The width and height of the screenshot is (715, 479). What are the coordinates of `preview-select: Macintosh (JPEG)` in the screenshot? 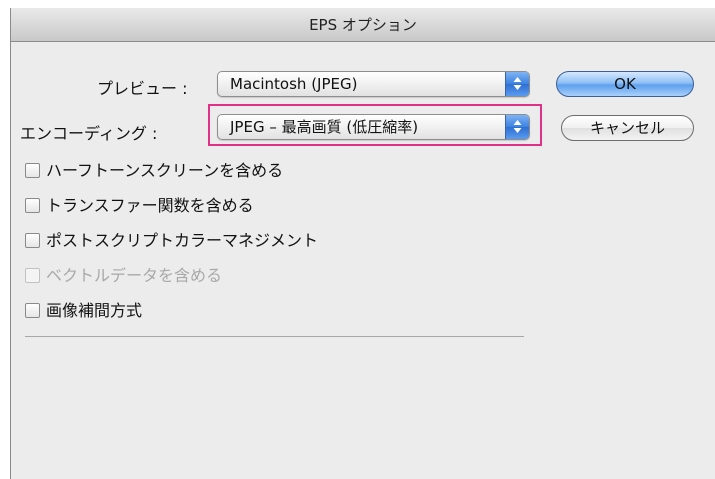 It's located at (373, 84).